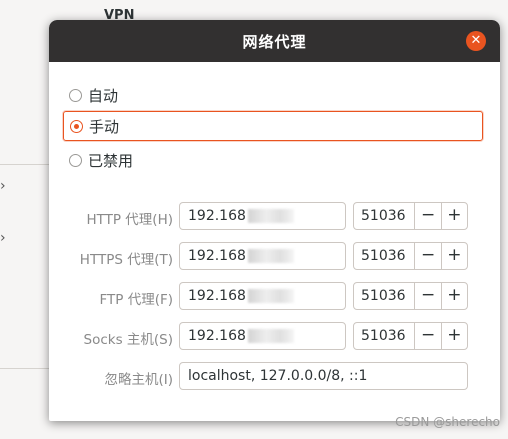  What do you see at coordinates (323, 376) in the screenshot?
I see `ignore-hosts-input: localhost, 127.0.0.0/8, ::1` at bounding box center [323, 376].